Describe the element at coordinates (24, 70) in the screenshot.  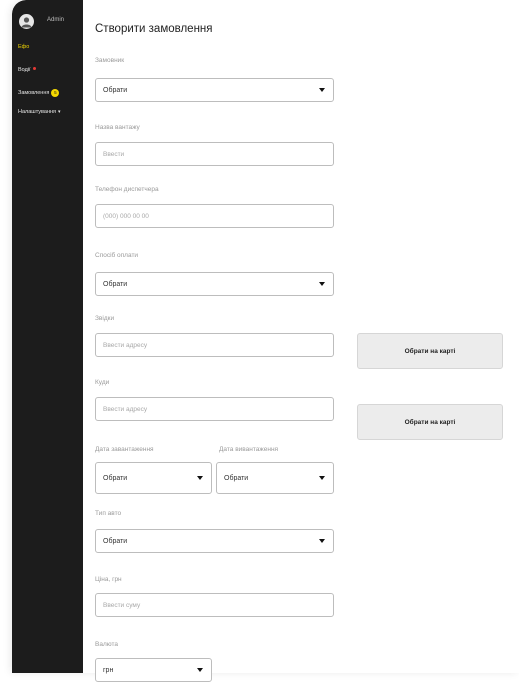
I see `sidebar-item-label: Водії` at that location.